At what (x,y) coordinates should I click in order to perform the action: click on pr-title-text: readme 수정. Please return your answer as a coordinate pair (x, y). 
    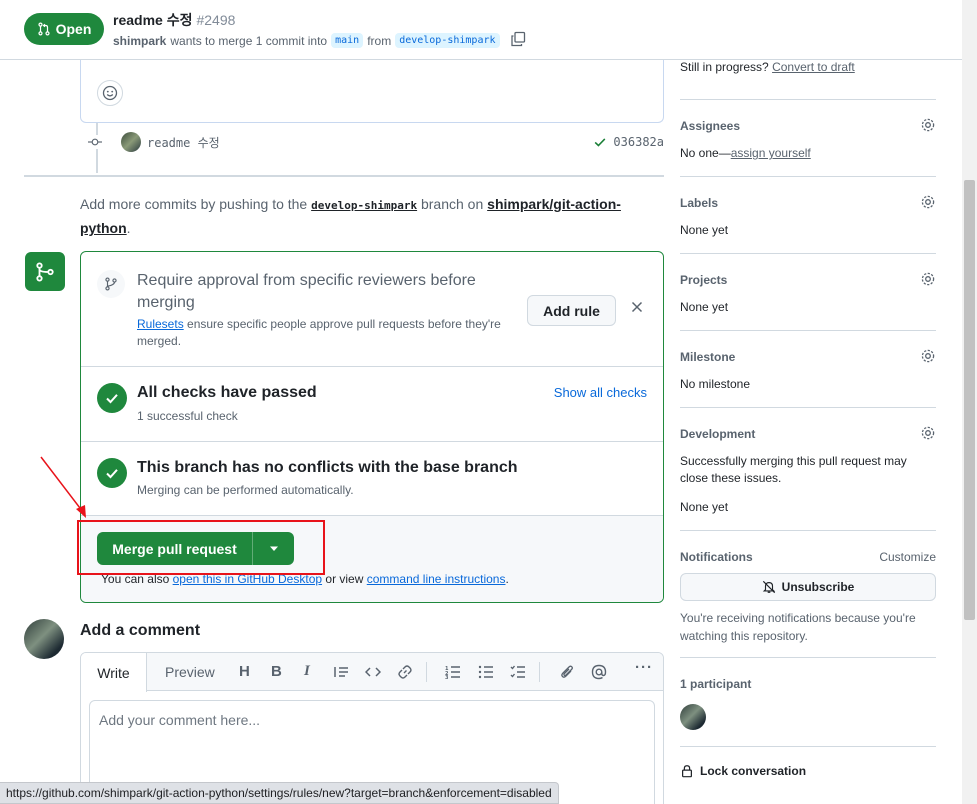
    Looking at the image, I should click on (153, 20).